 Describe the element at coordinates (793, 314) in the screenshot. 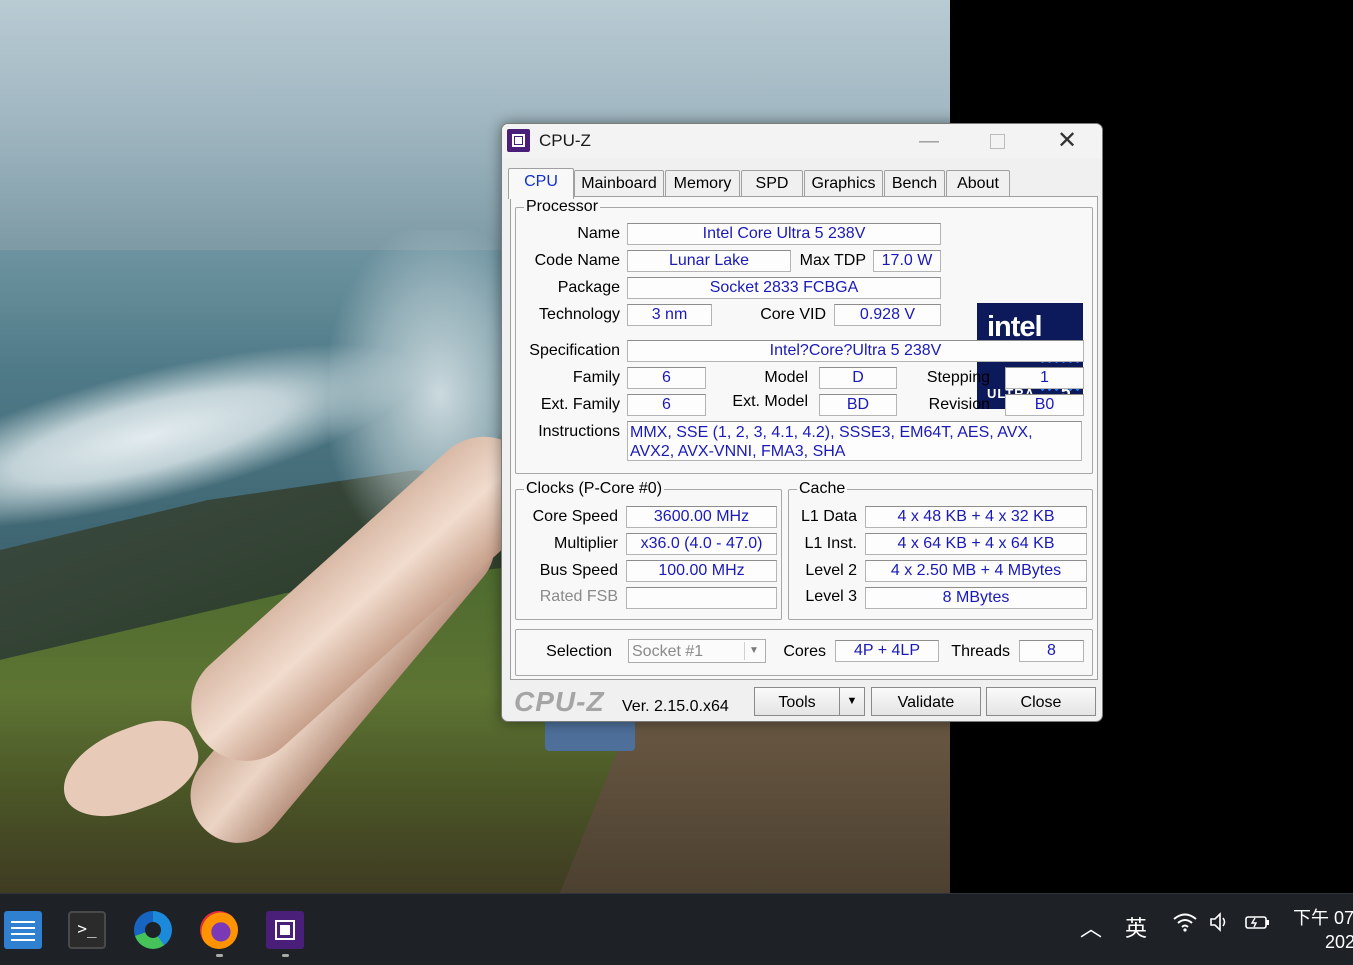

I see `corevid-label: Core VID` at that location.